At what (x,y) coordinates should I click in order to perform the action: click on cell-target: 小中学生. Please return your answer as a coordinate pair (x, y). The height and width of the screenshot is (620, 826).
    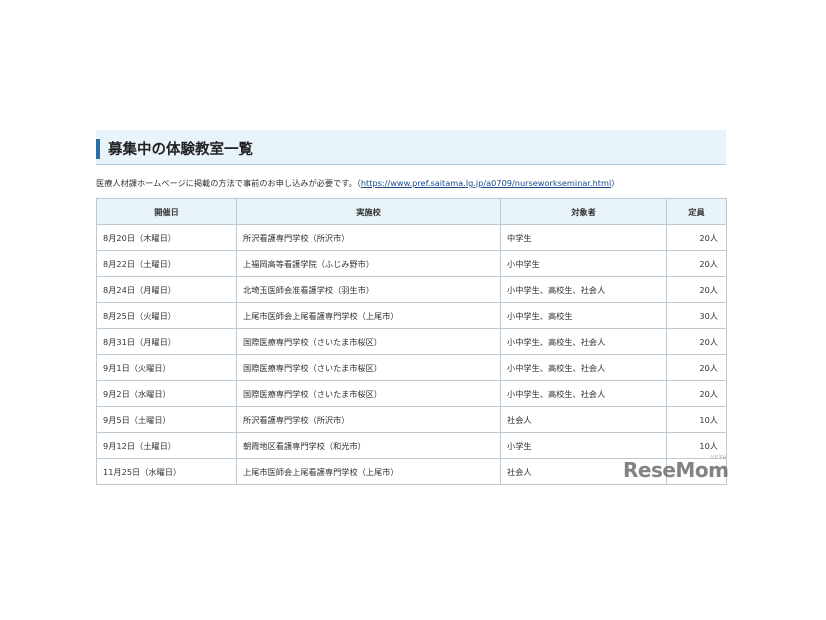
    Looking at the image, I should click on (583, 263).